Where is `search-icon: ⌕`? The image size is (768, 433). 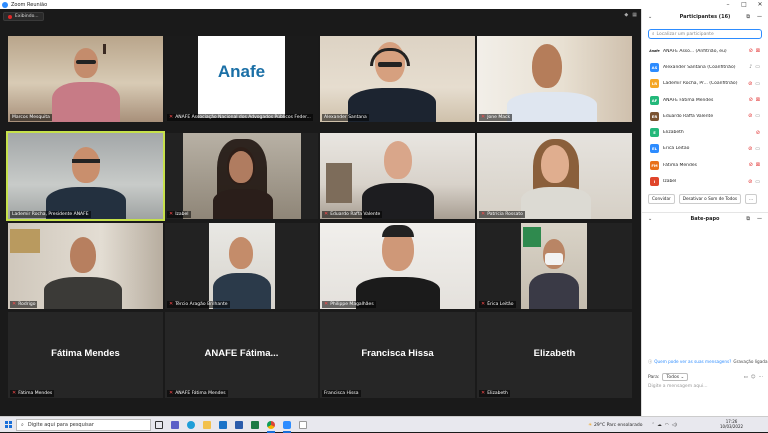 search-icon: ⌕ is located at coordinates (22, 424).